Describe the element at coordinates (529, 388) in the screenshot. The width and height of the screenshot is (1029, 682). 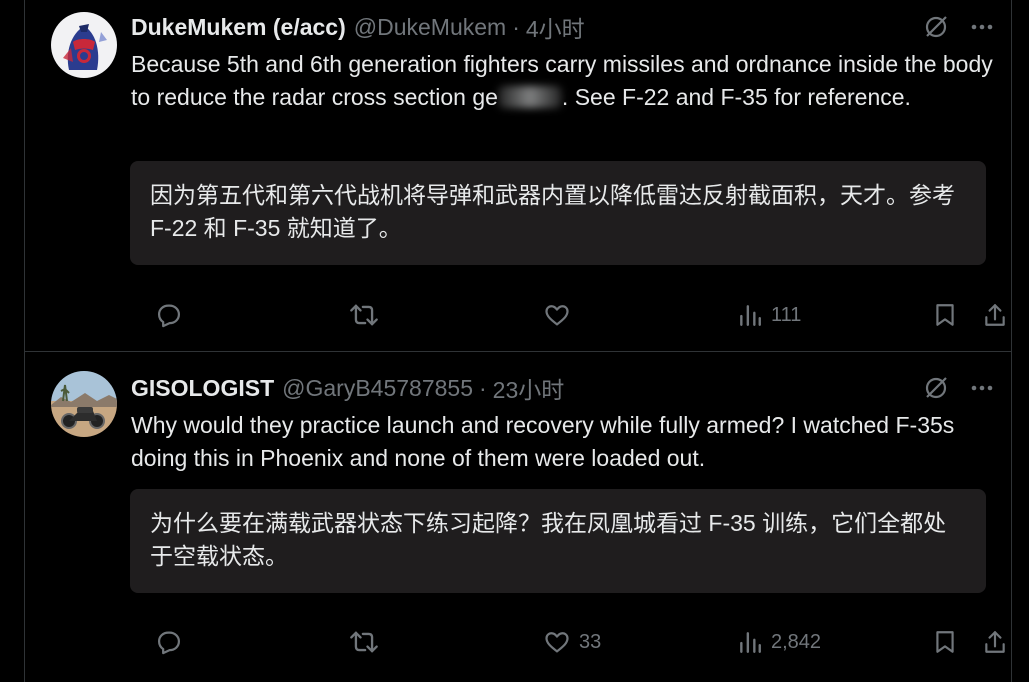
I see `timestamp: 23小时` at that location.